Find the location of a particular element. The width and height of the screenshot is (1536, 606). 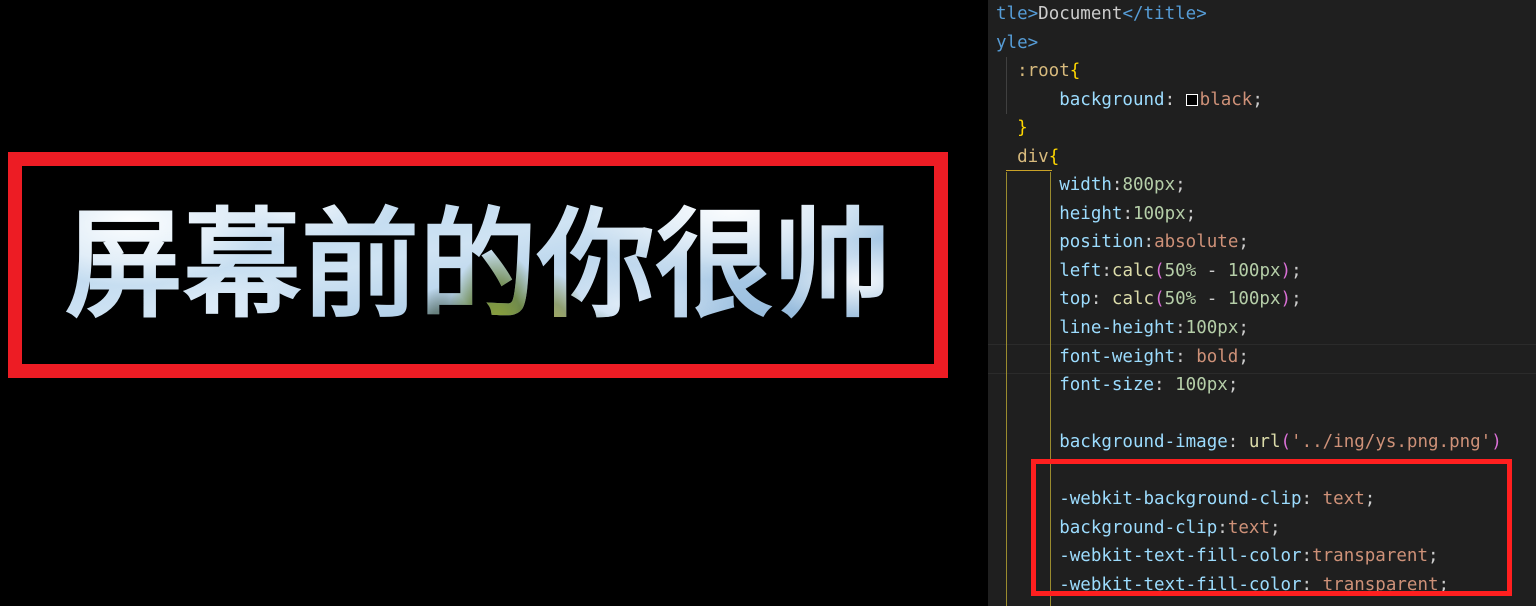

code-token: </title> is located at coordinates (1164, 14).